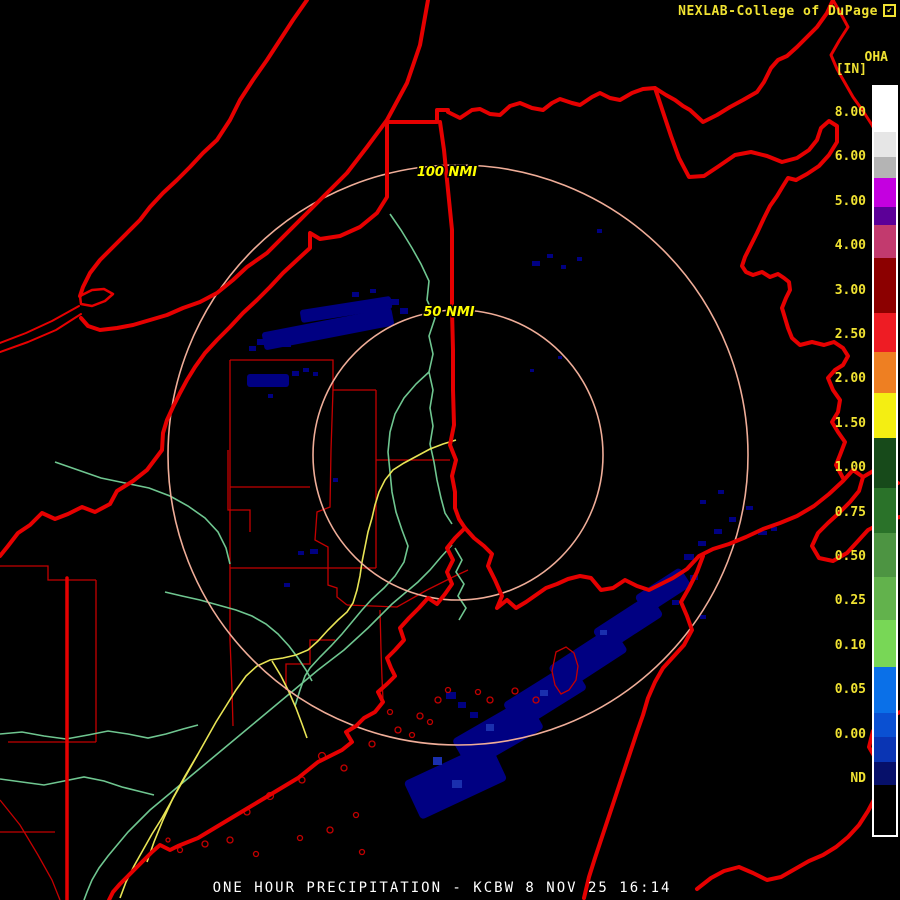 The image size is (900, 900). What do you see at coordinates (851, 69) in the screenshot?
I see `product-units-label: [IN]` at bounding box center [851, 69].